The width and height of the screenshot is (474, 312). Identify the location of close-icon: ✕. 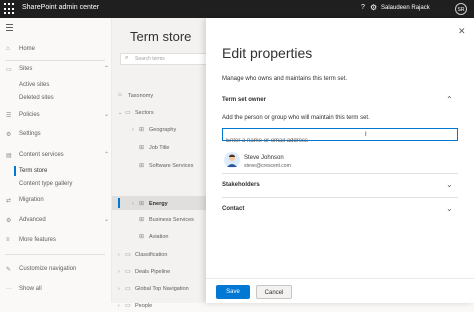
(462, 31).